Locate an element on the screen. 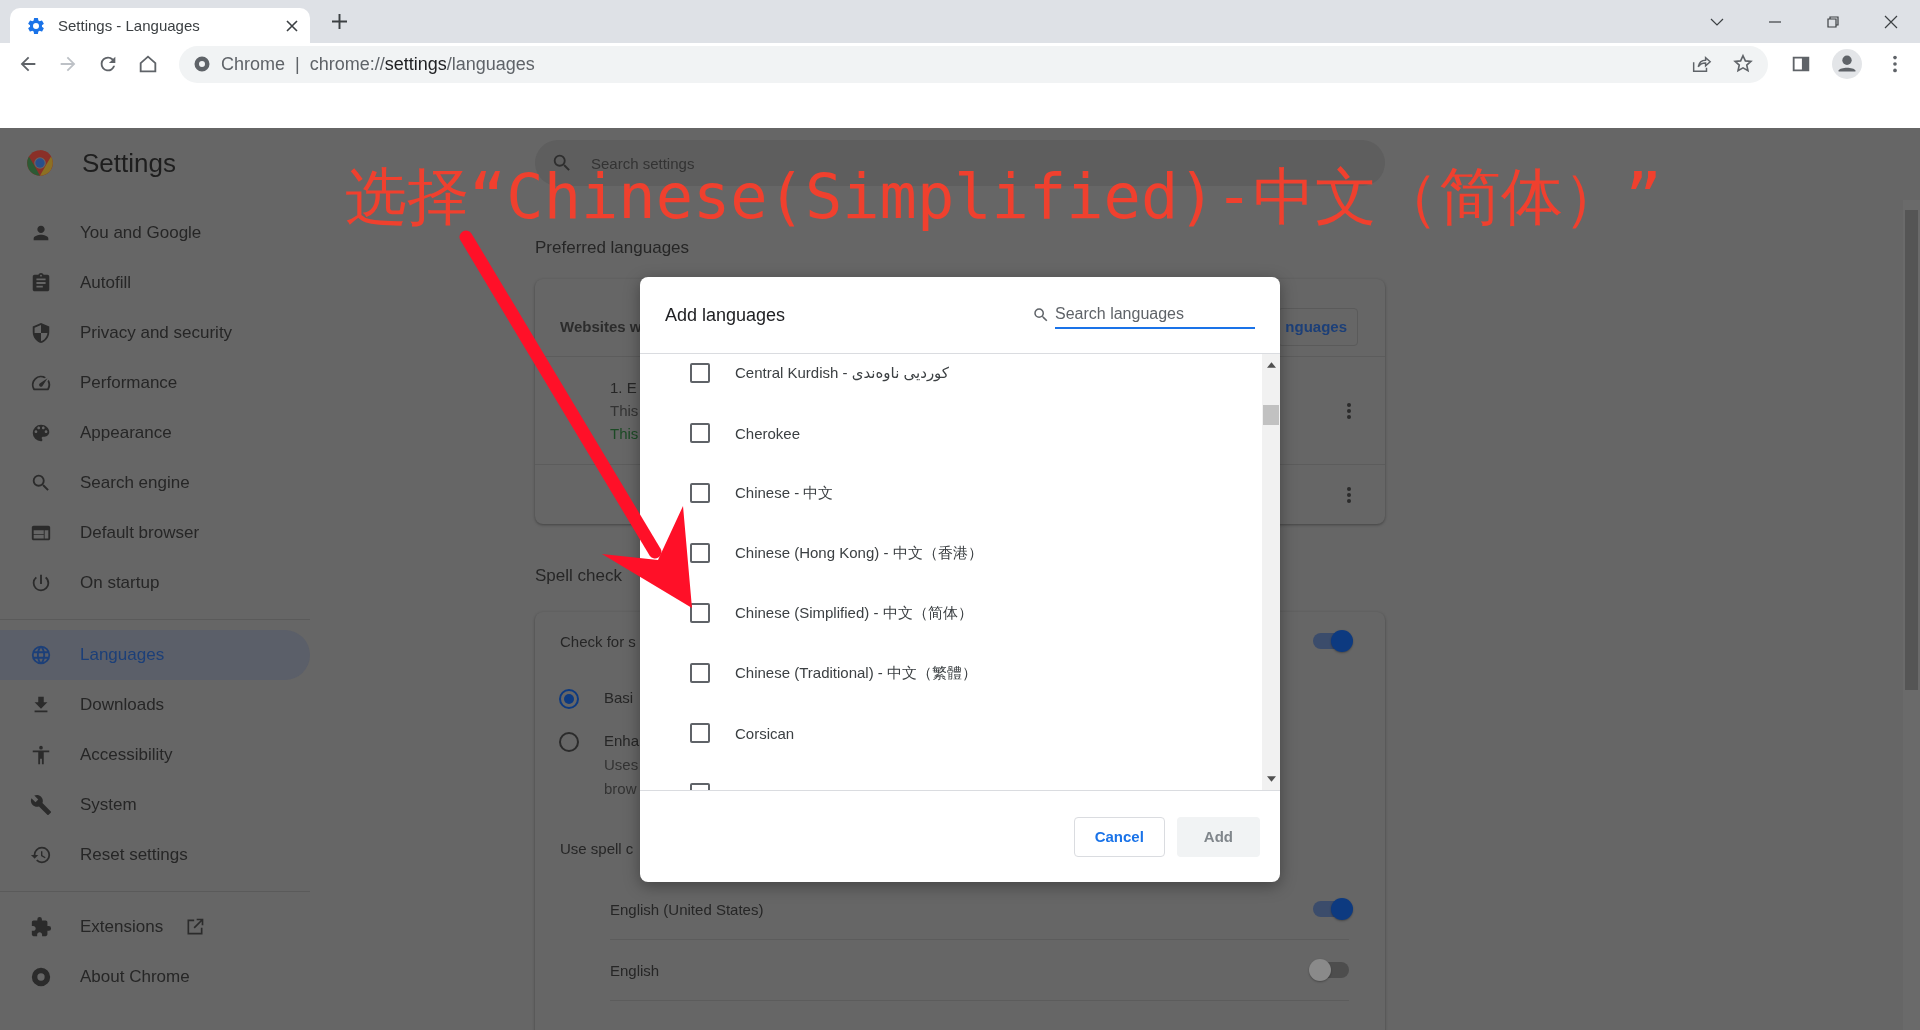 This screenshot has width=1920, height=1030. home-icon is located at coordinates (148, 64).